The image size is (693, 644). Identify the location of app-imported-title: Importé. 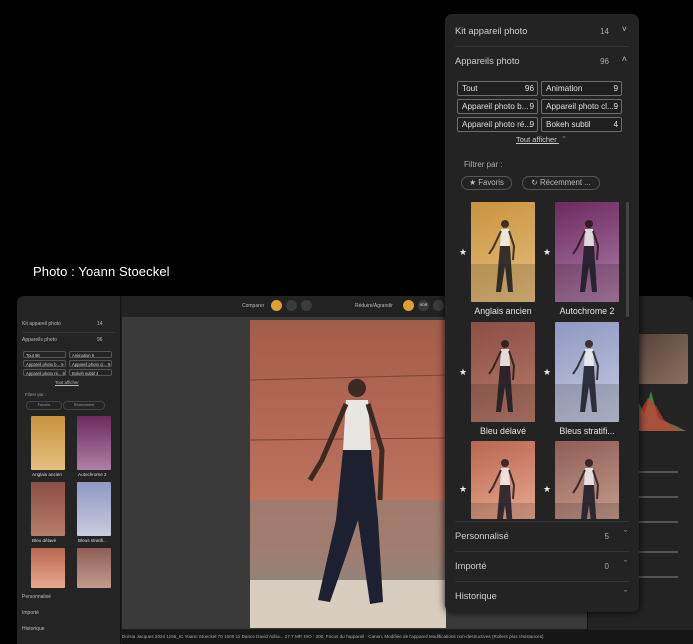
(30, 613).